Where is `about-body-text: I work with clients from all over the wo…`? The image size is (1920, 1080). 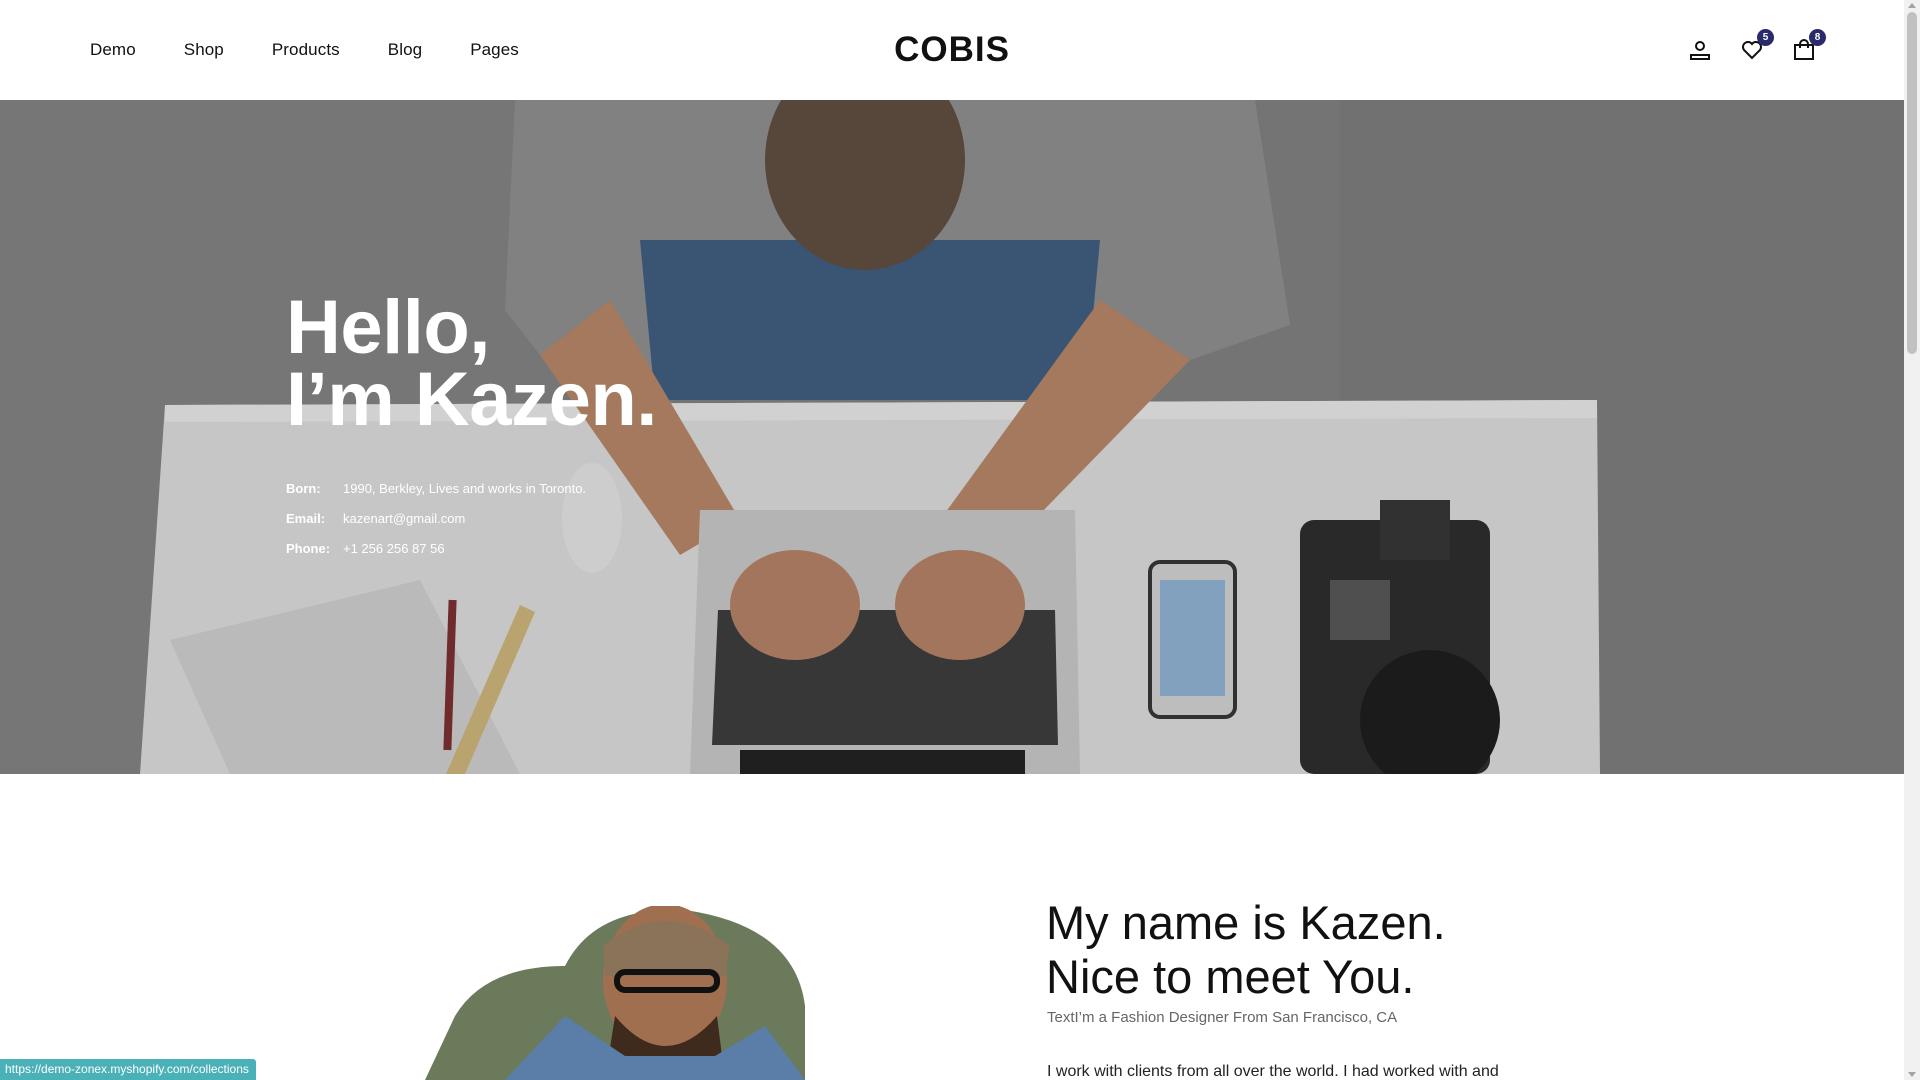
about-body-text: I work with clients from all over the wo… is located at coordinates (1273, 1071).